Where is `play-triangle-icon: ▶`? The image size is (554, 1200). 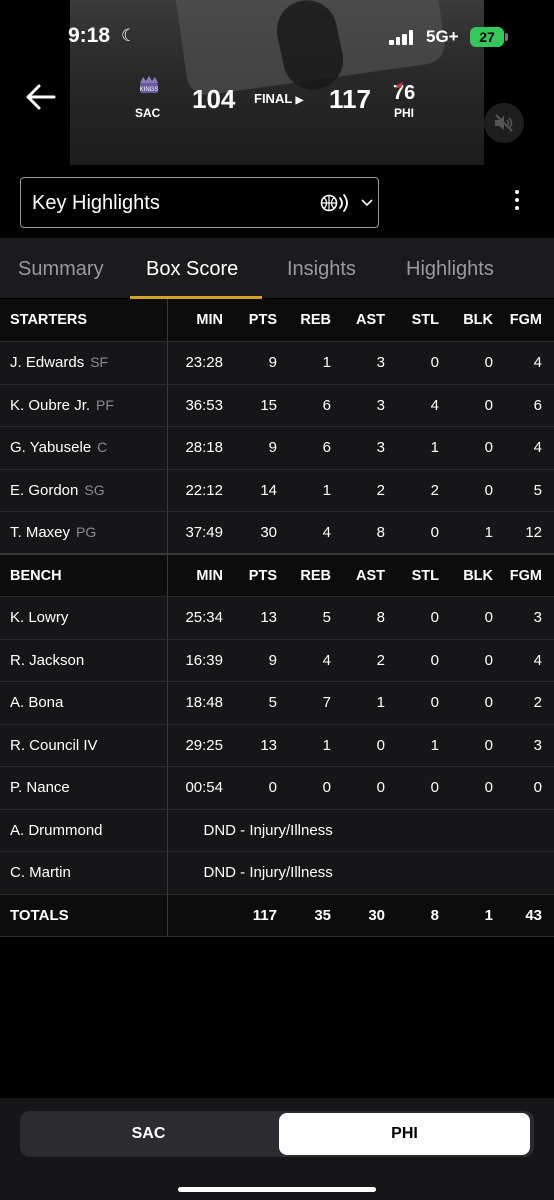 play-triangle-icon: ▶ is located at coordinates (299, 100).